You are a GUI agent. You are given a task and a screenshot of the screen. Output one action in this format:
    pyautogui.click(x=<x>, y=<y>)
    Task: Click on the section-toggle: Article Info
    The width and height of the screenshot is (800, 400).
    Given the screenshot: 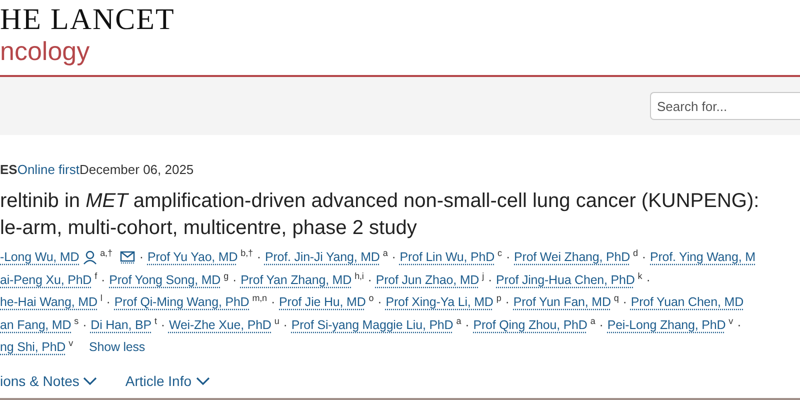 What is the action you would take?
    pyautogui.click(x=167, y=381)
    